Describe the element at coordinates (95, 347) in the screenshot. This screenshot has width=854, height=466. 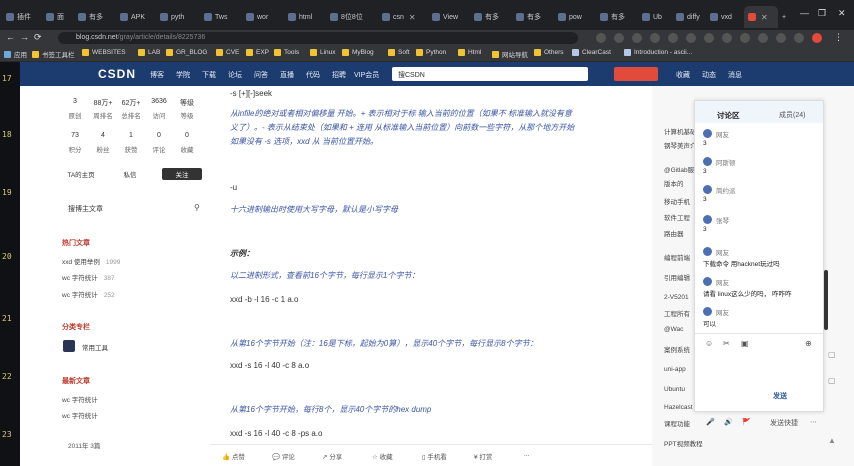
I see `category-link: 常用工具` at that location.